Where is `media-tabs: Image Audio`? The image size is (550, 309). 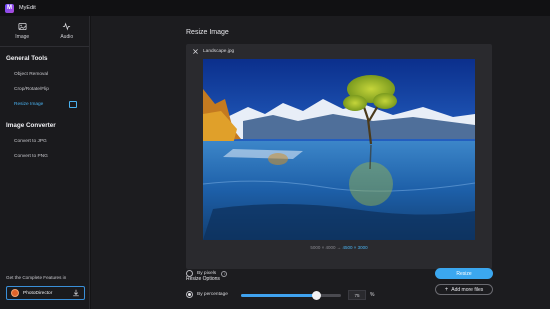 media-tabs: Image Audio is located at coordinates (44, 31).